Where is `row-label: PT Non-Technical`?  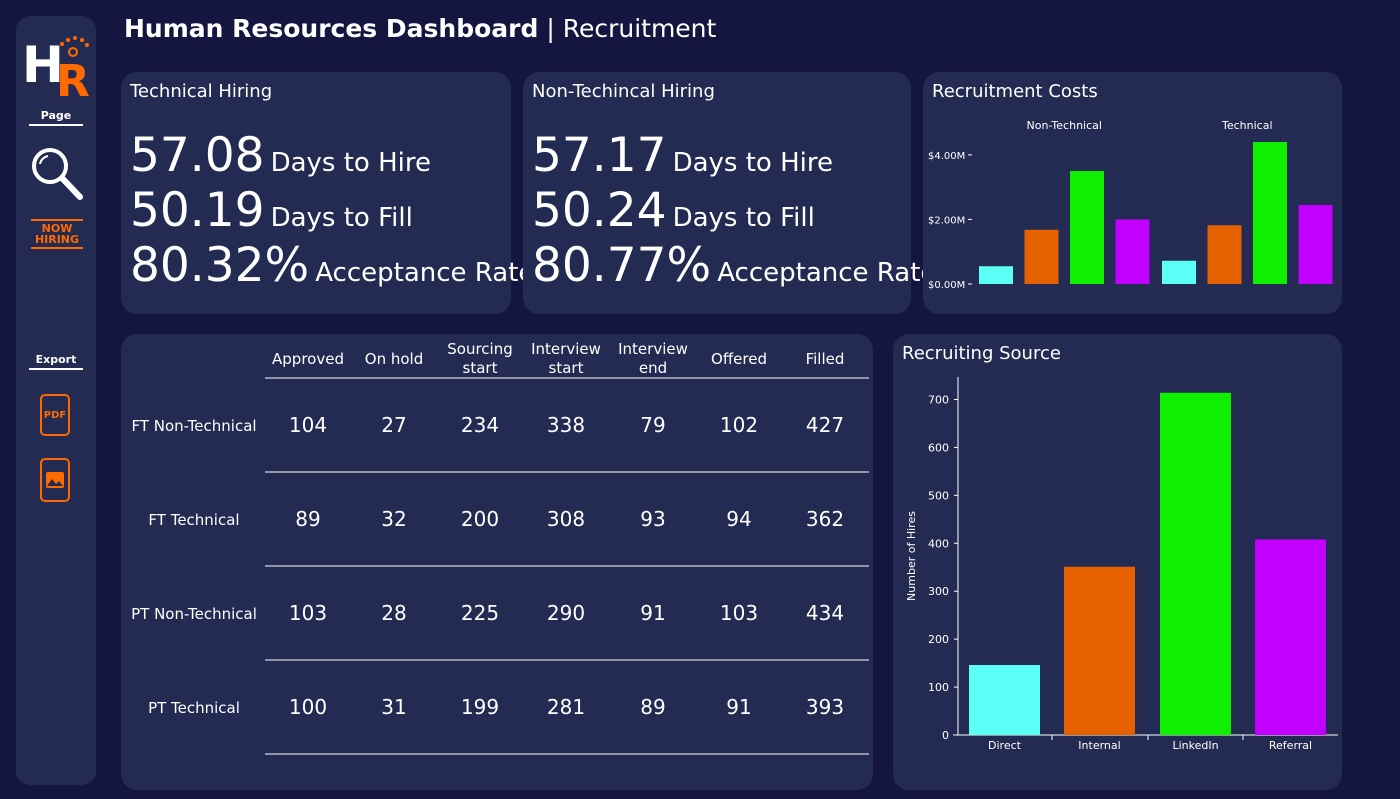
row-label: PT Non-Technical is located at coordinates (194, 614).